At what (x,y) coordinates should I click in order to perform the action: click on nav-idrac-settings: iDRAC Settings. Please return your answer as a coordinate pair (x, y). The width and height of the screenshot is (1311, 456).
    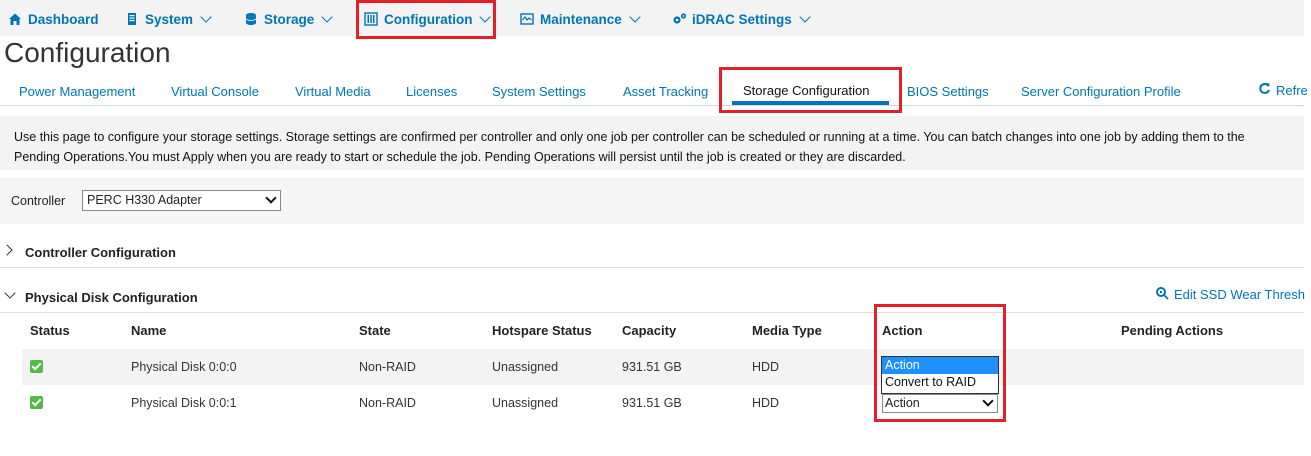
    Looking at the image, I should click on (741, 19).